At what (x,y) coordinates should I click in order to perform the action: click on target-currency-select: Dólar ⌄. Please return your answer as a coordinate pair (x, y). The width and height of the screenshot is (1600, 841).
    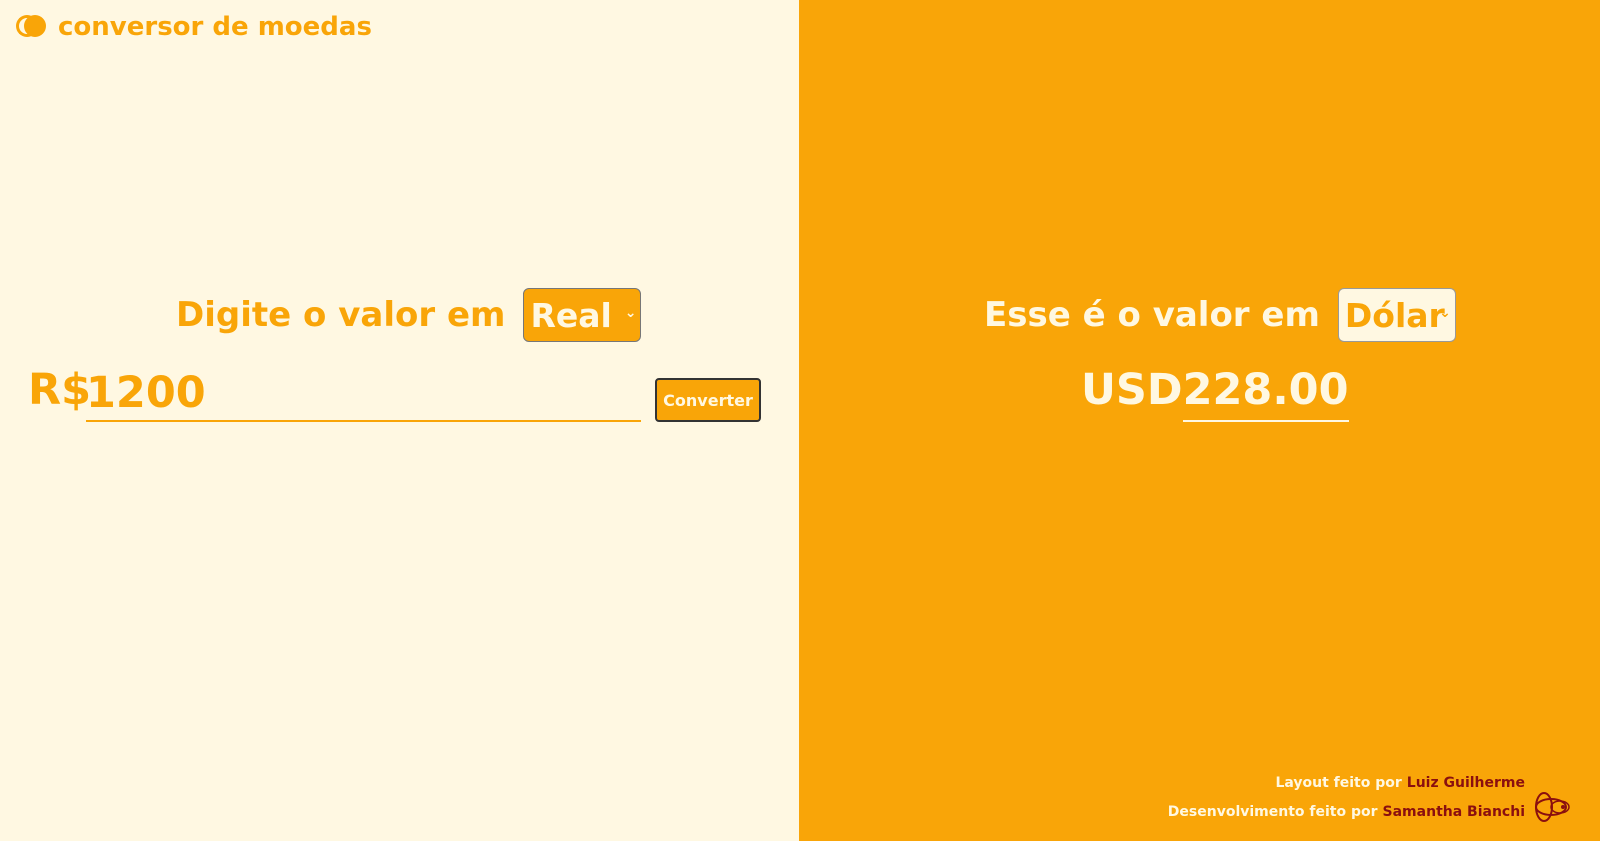
    Looking at the image, I should click on (1396, 315).